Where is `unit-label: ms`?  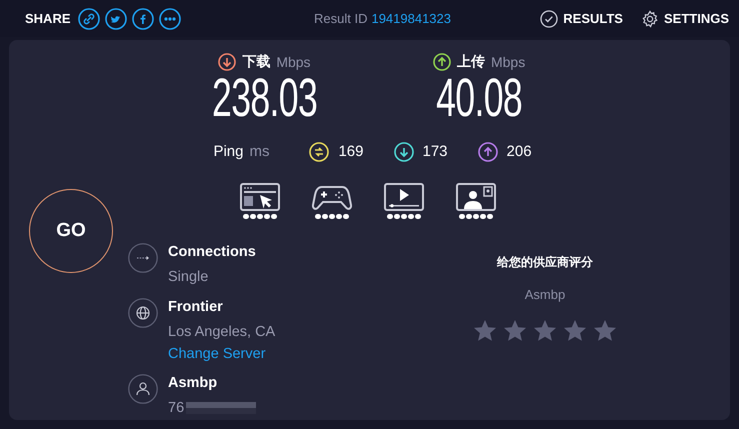
unit-label: ms is located at coordinates (259, 151).